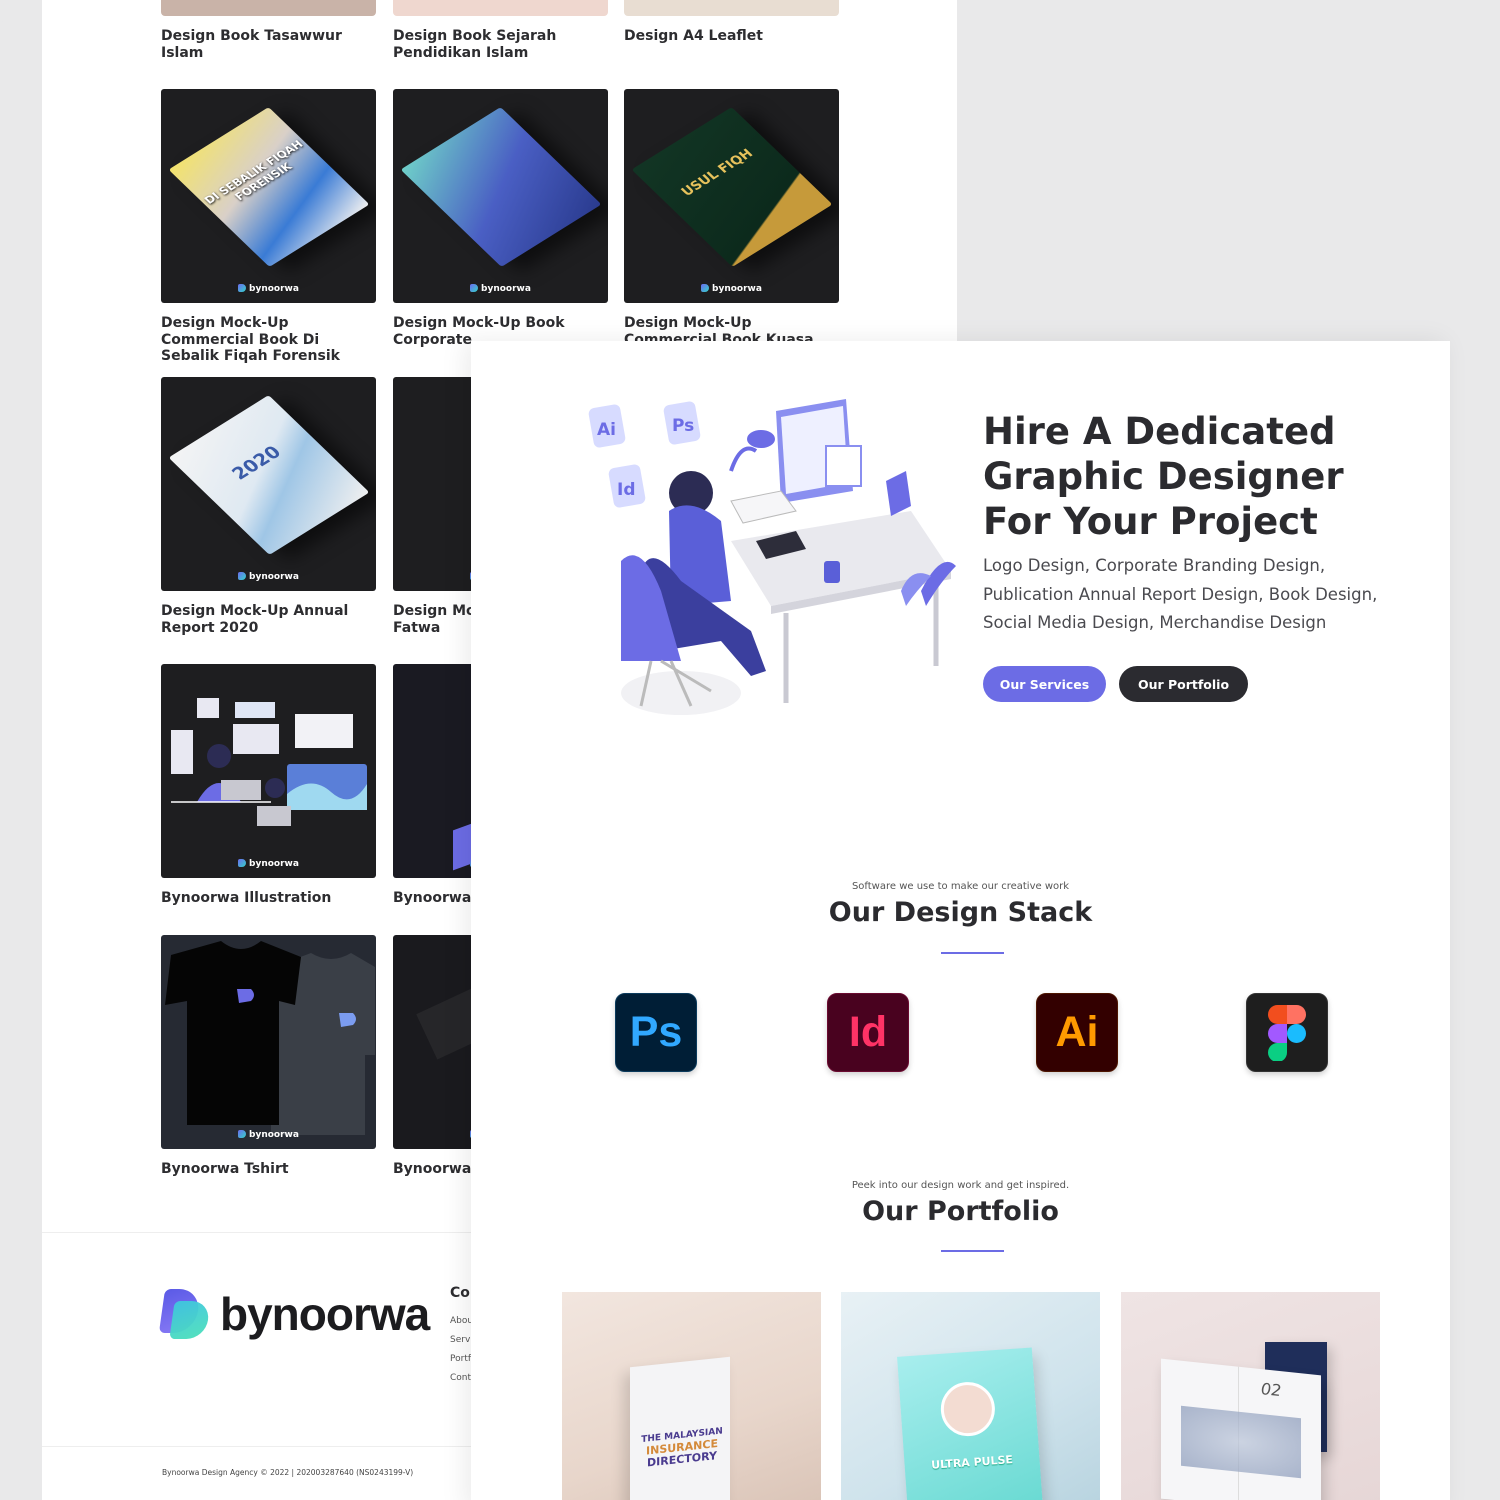 The image size is (1500, 1500). I want to click on stack-title: Our Design Stack, so click(960, 912).